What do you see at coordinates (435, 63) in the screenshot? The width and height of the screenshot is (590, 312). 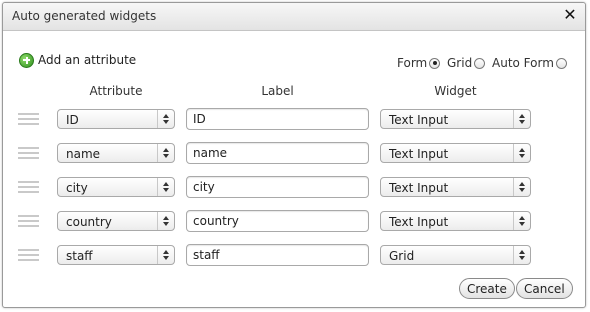 I see `mode-form-radio` at bounding box center [435, 63].